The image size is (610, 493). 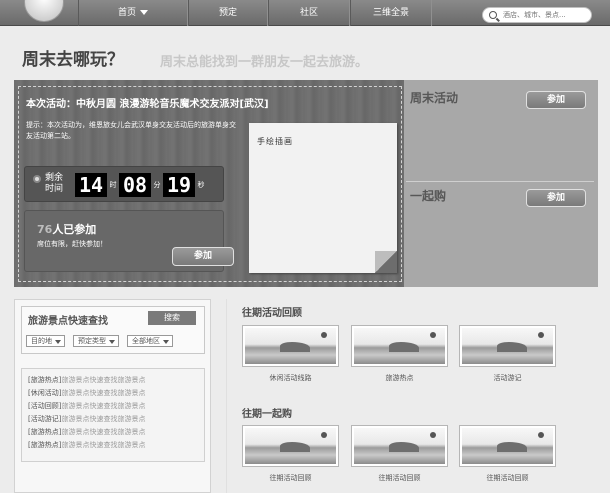 I want to click on nav-community: 社区, so click(x=309, y=13).